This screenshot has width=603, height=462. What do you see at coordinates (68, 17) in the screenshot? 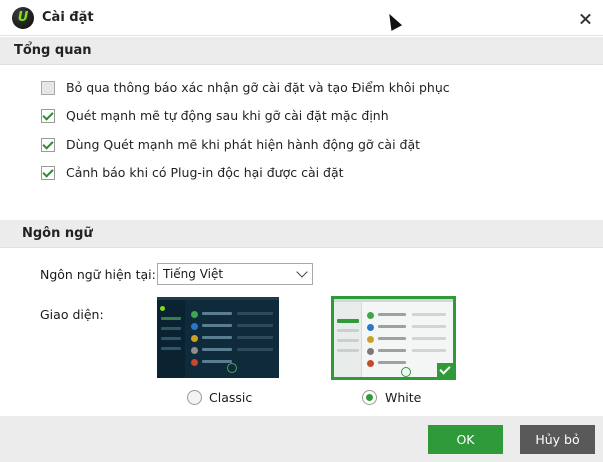
I see `window-title: Cài đặt` at bounding box center [68, 17].